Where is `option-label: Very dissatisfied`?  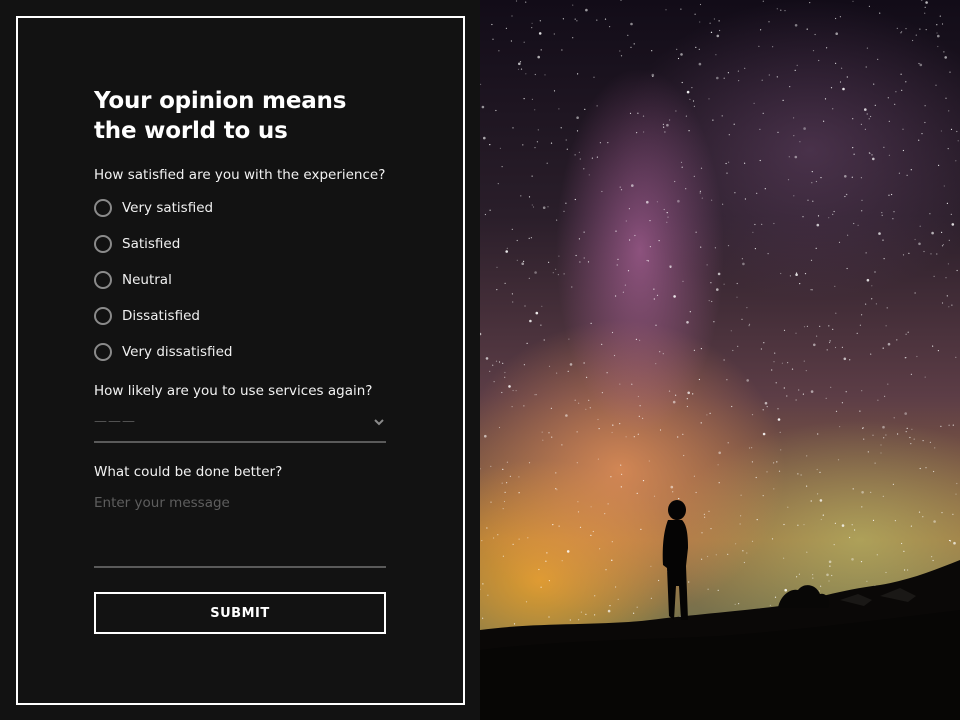
option-label: Very dissatisfied is located at coordinates (177, 352).